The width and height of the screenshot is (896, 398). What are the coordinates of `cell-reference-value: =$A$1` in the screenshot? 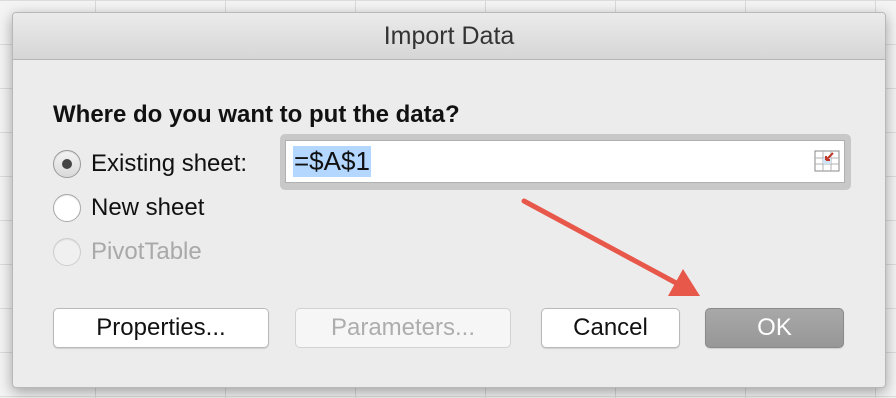 It's located at (332, 161).